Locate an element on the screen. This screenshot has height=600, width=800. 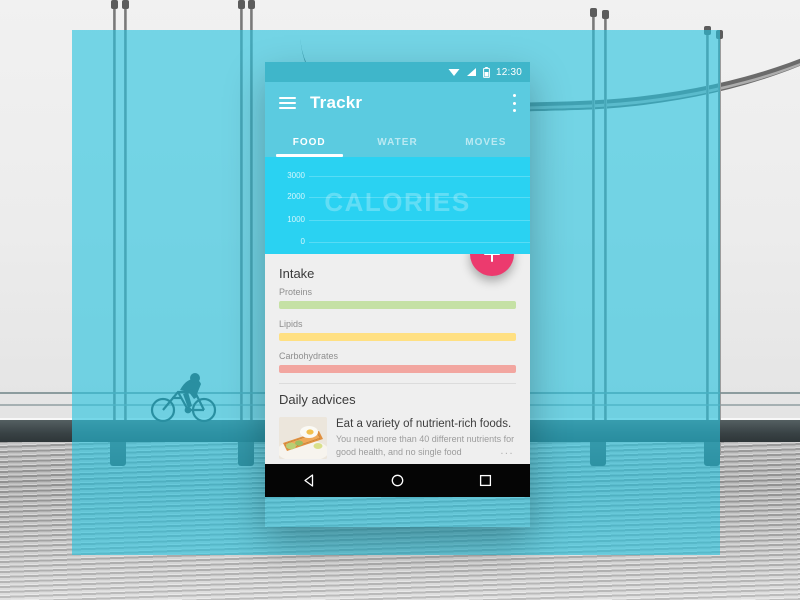
intake-label-proteins: Proteins is located at coordinates (296, 292).